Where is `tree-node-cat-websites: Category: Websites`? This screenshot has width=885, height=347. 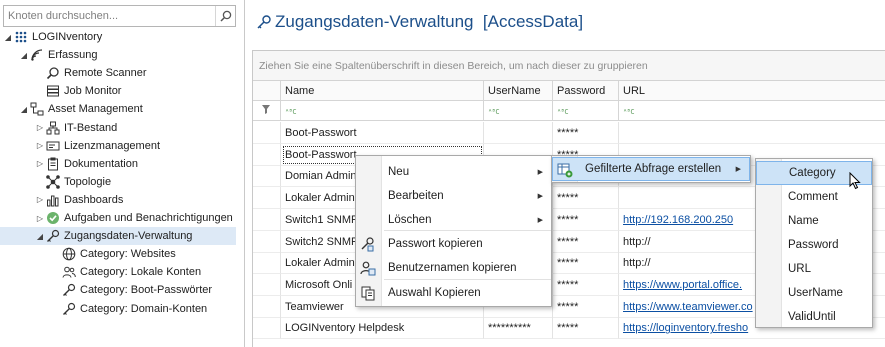
tree-node-cat-websites: Category: Websites is located at coordinates (113, 254).